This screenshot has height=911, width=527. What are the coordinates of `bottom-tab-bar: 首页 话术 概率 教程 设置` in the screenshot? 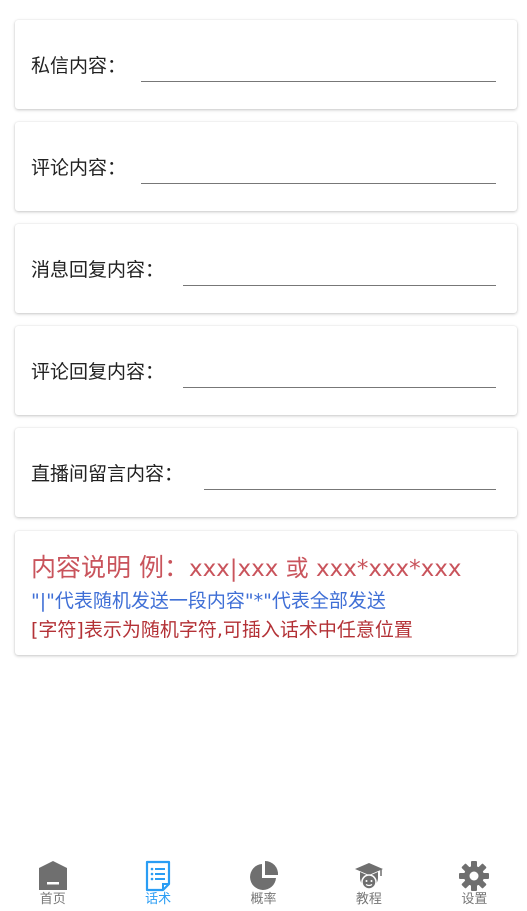 It's located at (263, 881).